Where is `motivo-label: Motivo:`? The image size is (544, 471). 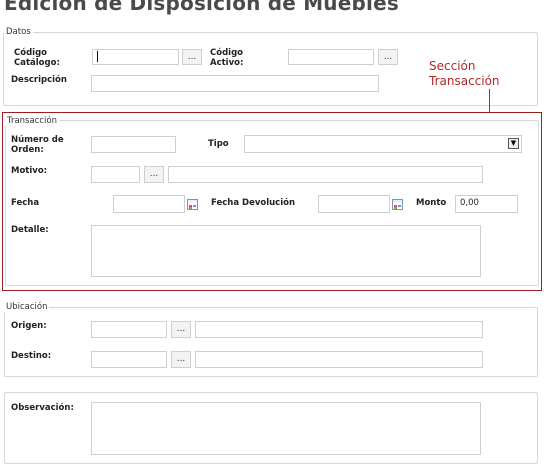
motivo-label: Motivo: is located at coordinates (29, 171).